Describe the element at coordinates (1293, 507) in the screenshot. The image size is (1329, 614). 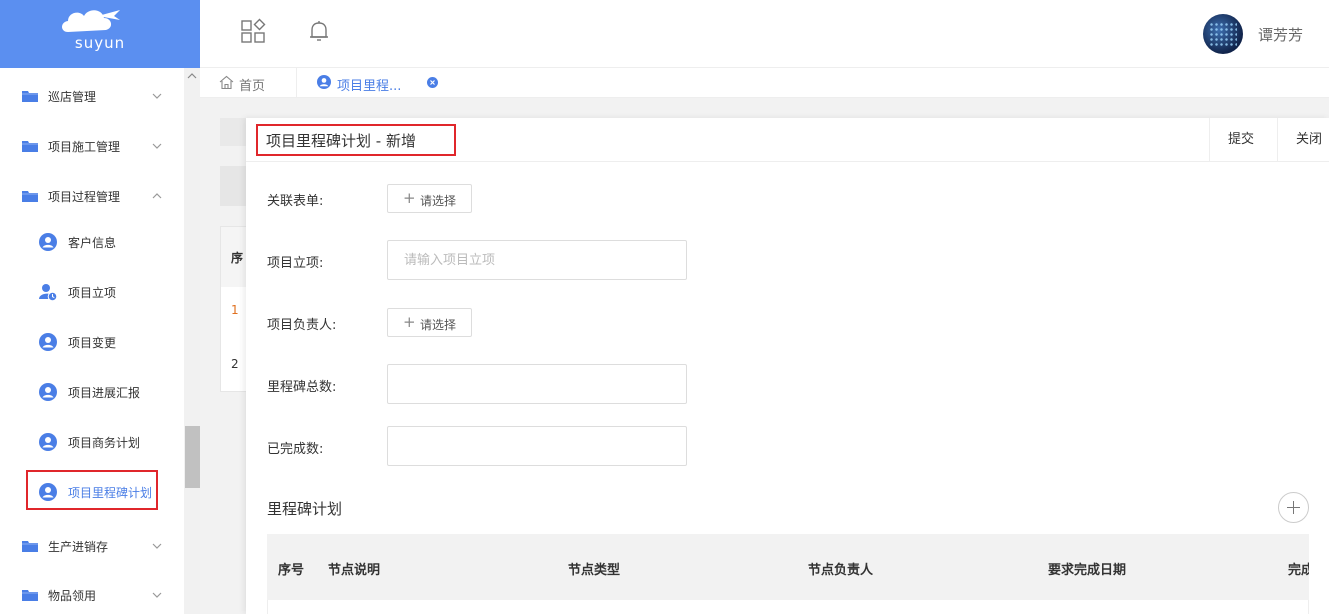
I see `add-row-button` at that location.